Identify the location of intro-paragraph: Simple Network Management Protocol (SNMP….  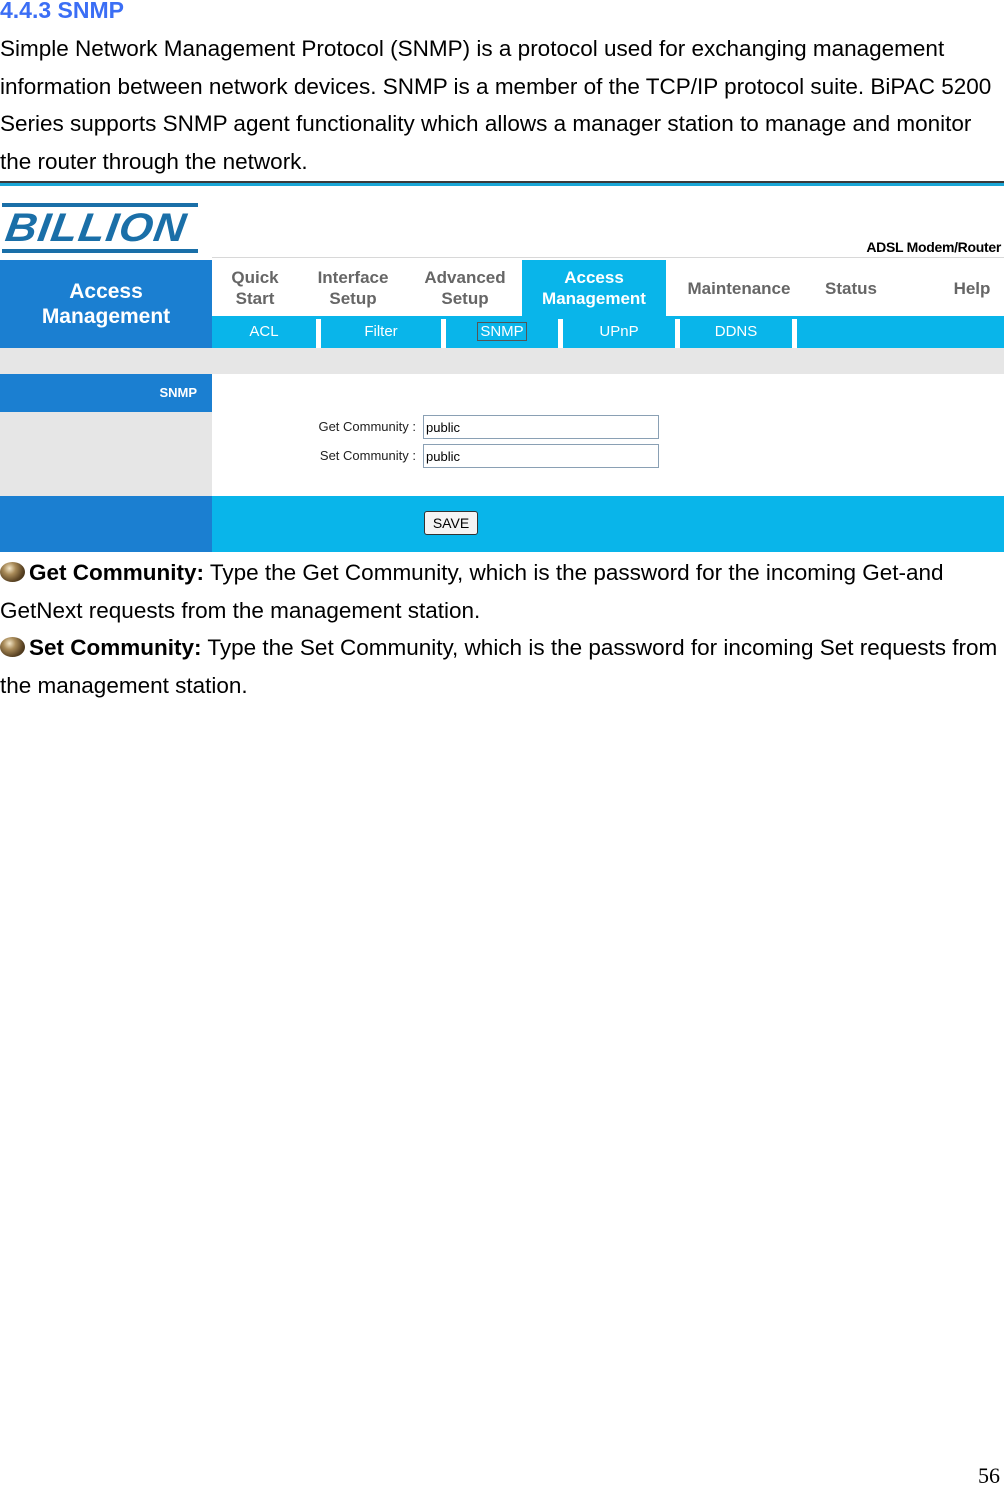
(496, 105).